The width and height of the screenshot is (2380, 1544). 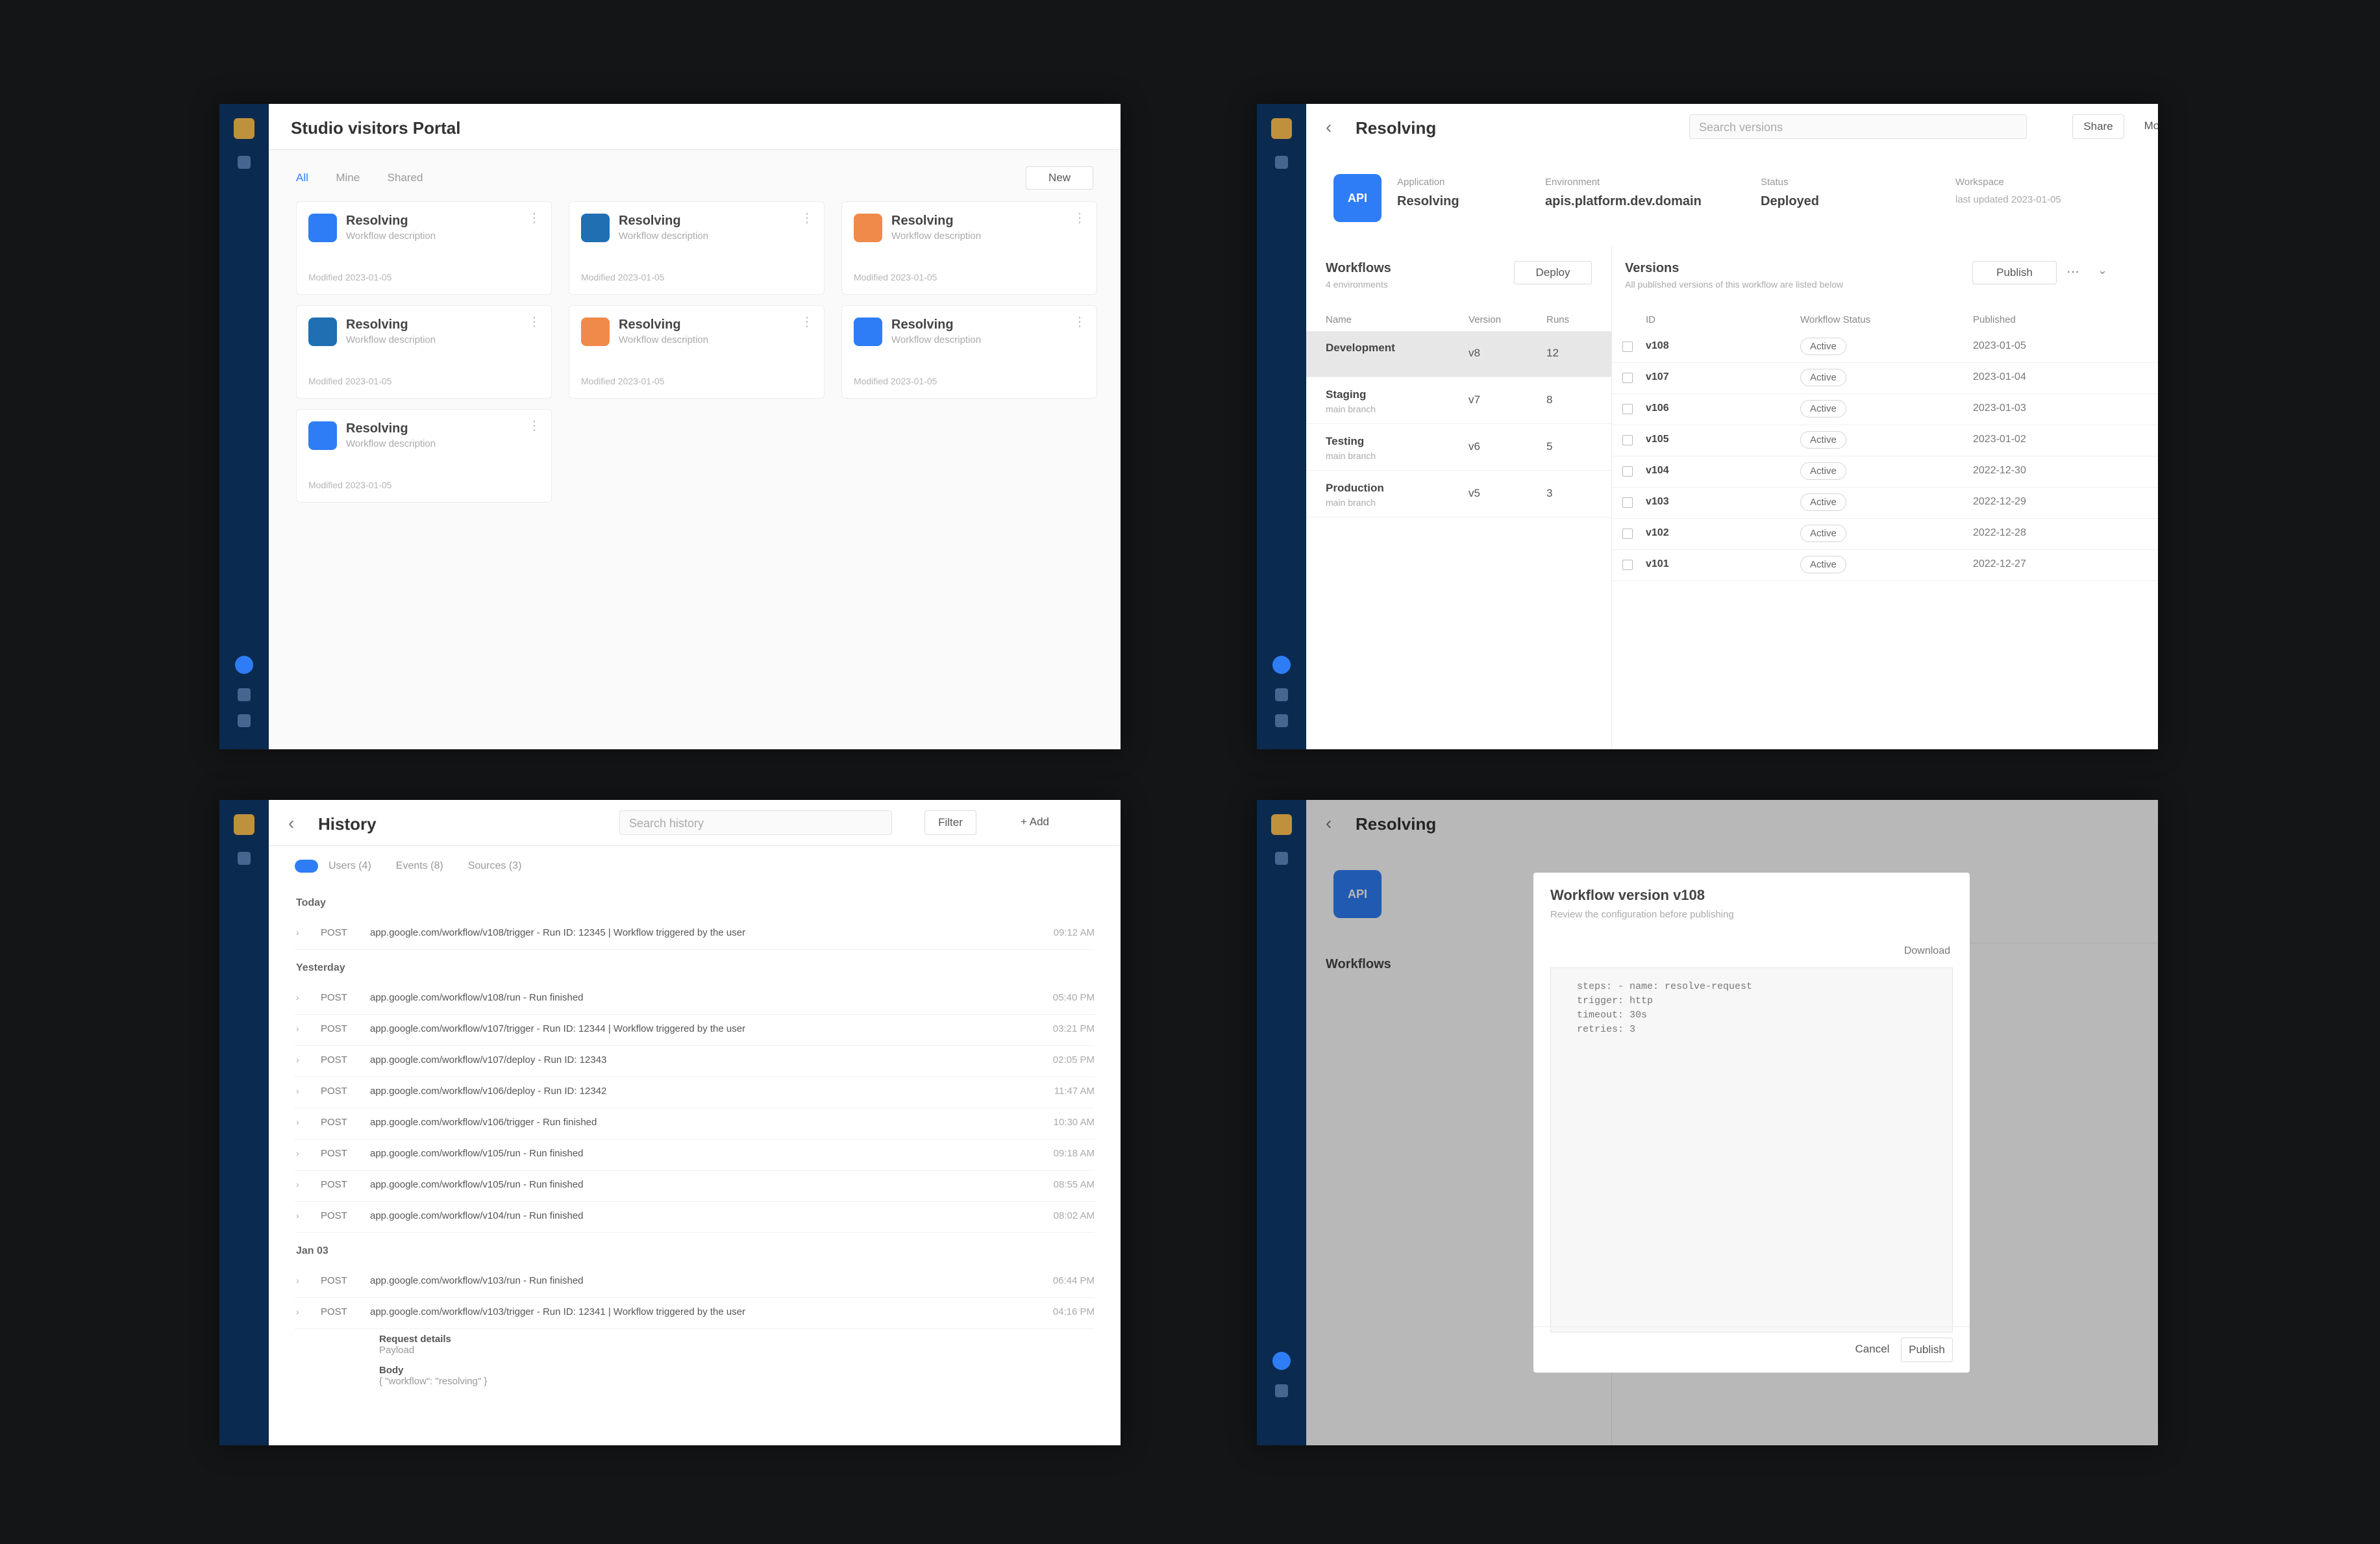 I want to click on tab-shared: Shared, so click(x=405, y=177).